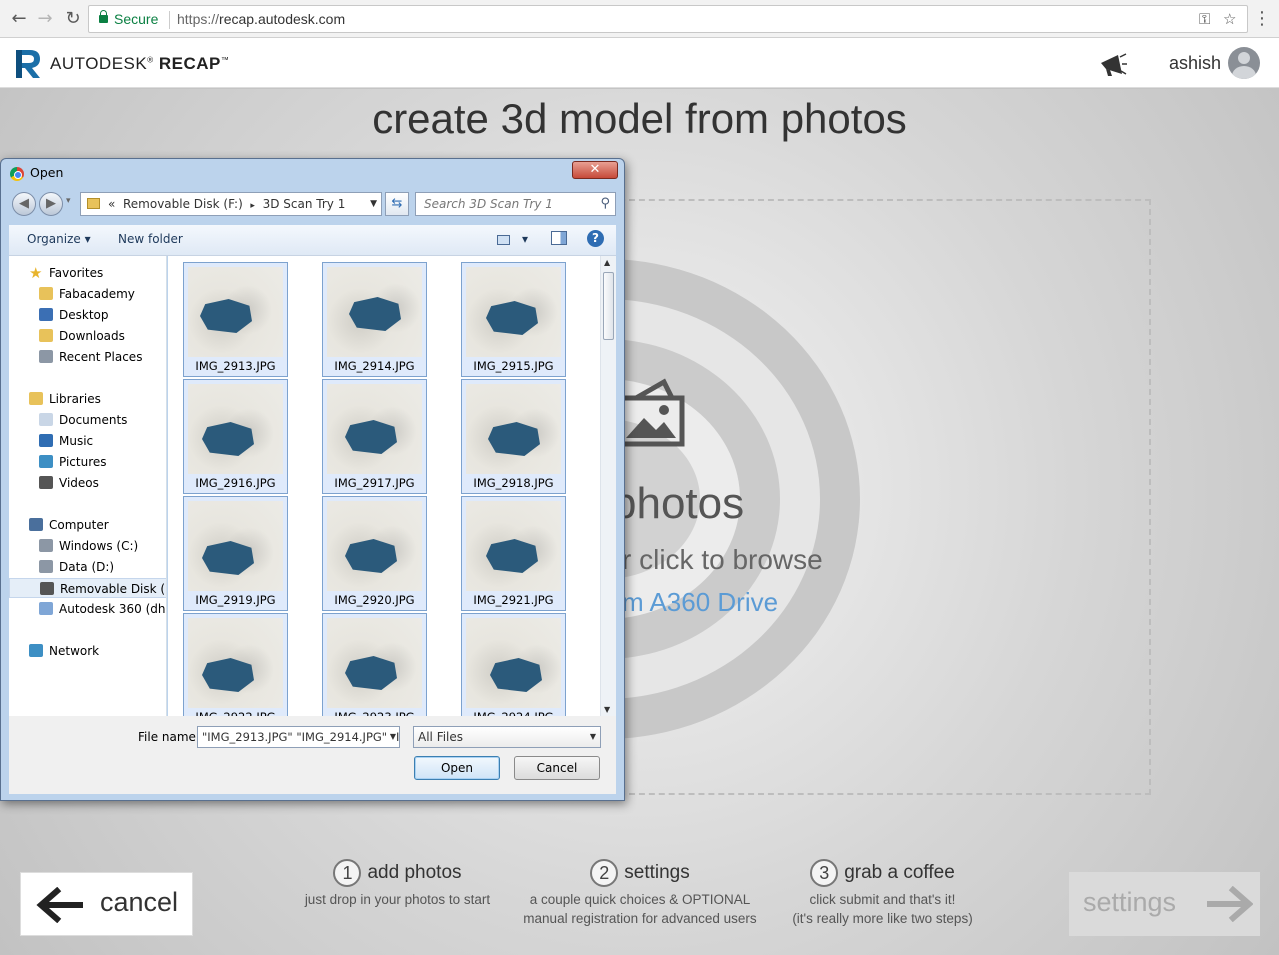 The image size is (1279, 955). I want to click on new-folder-button: New folder, so click(150, 239).